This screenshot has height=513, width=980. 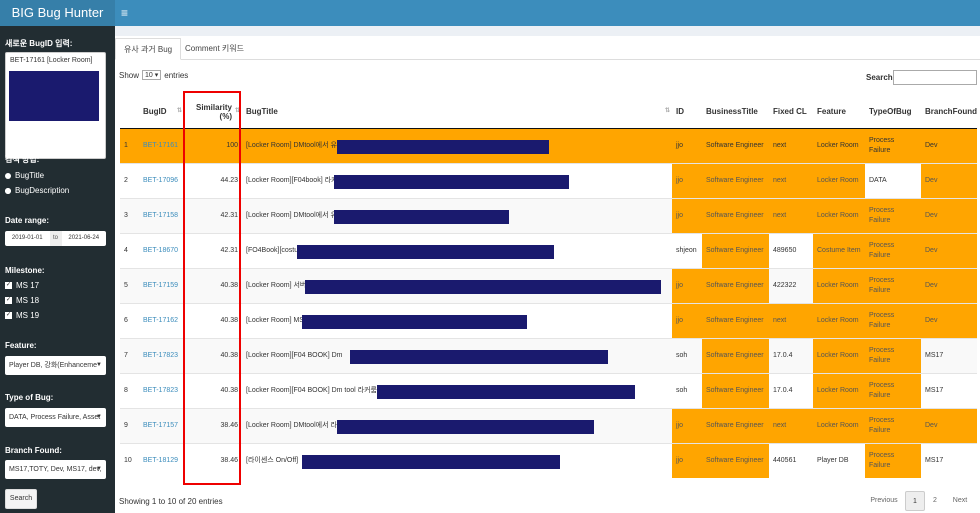 I want to click on fixed-cl: 440561, so click(x=791, y=460).